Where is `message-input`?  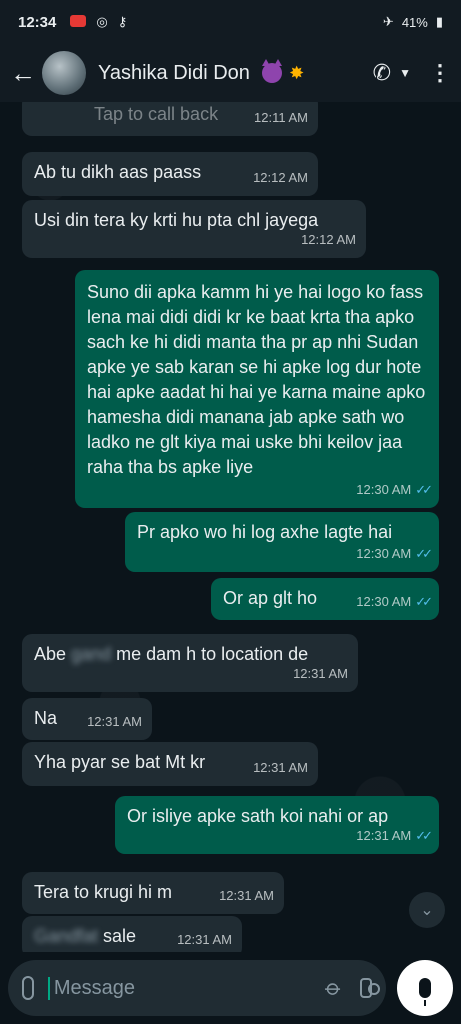 message-input is located at coordinates (183, 988).